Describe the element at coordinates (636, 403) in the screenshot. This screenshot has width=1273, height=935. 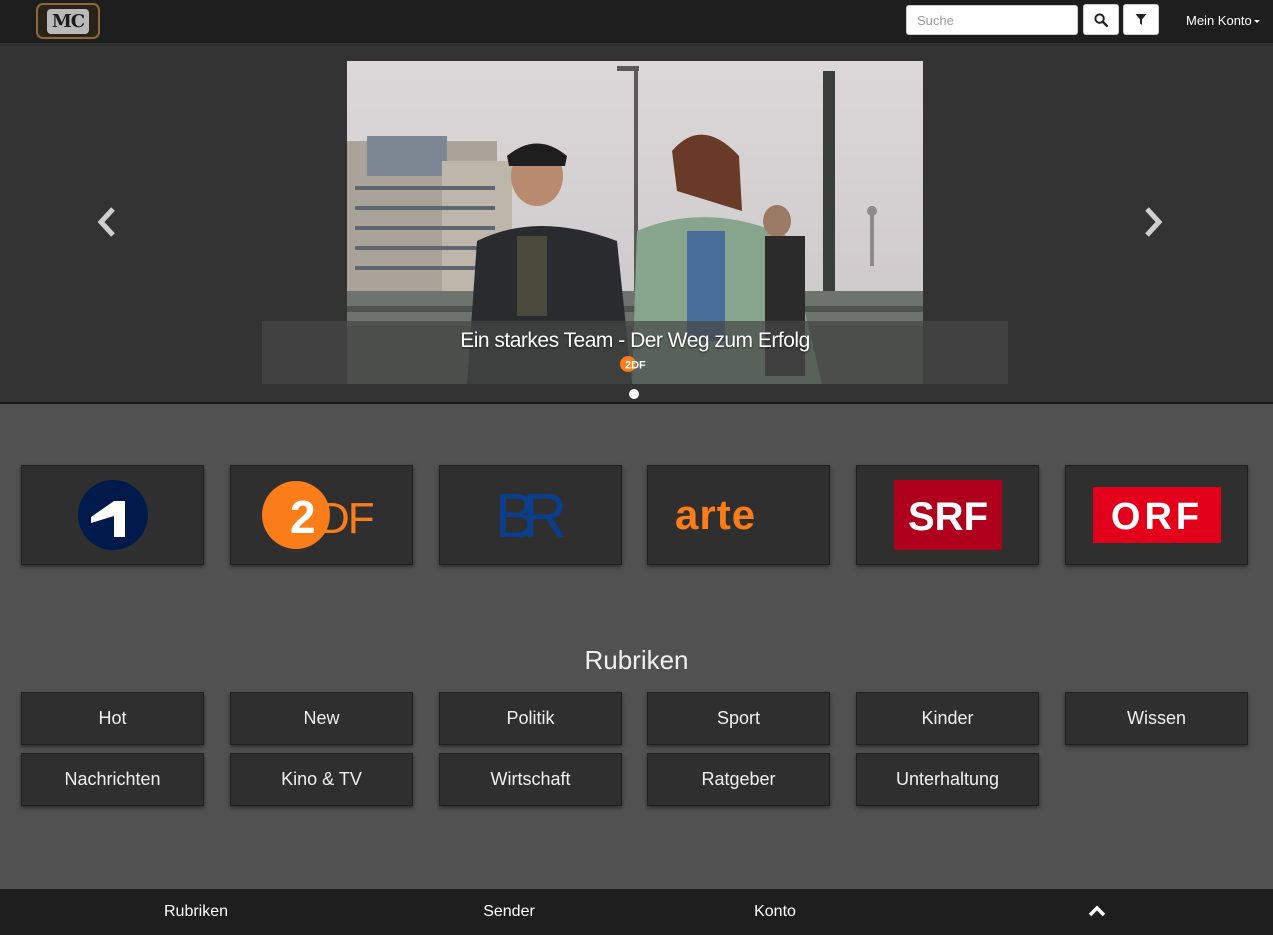
I see `section-divider` at that location.